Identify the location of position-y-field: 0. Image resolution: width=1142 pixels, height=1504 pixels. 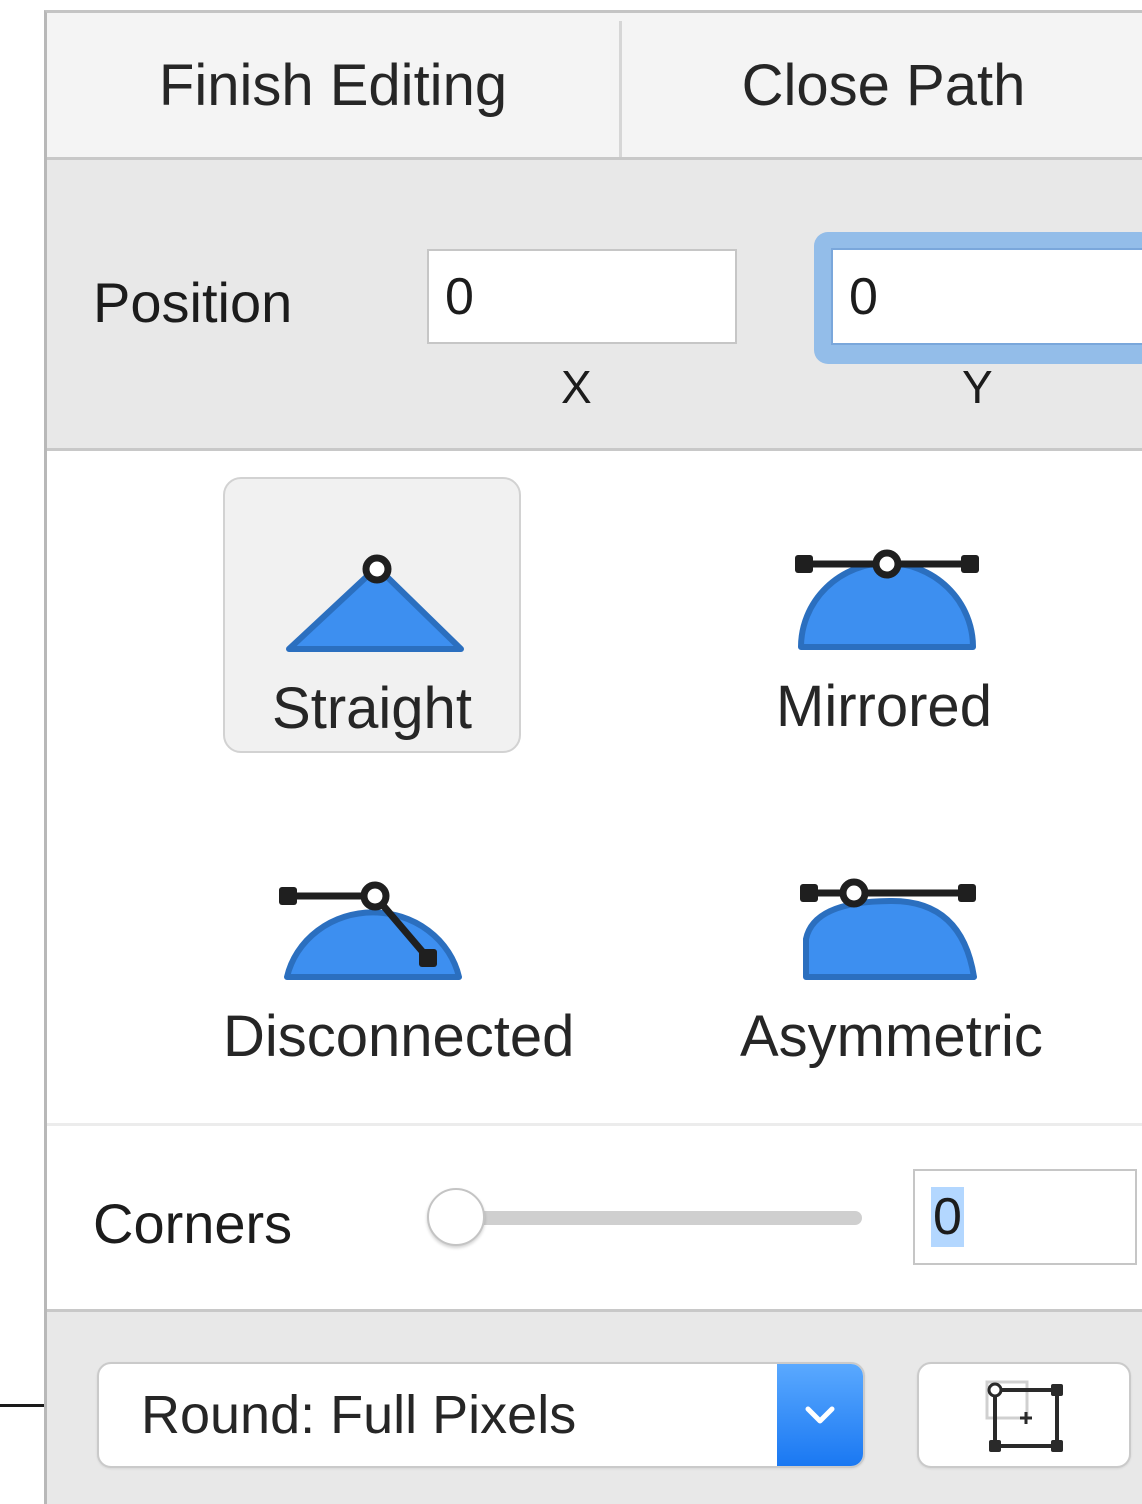
(986, 296).